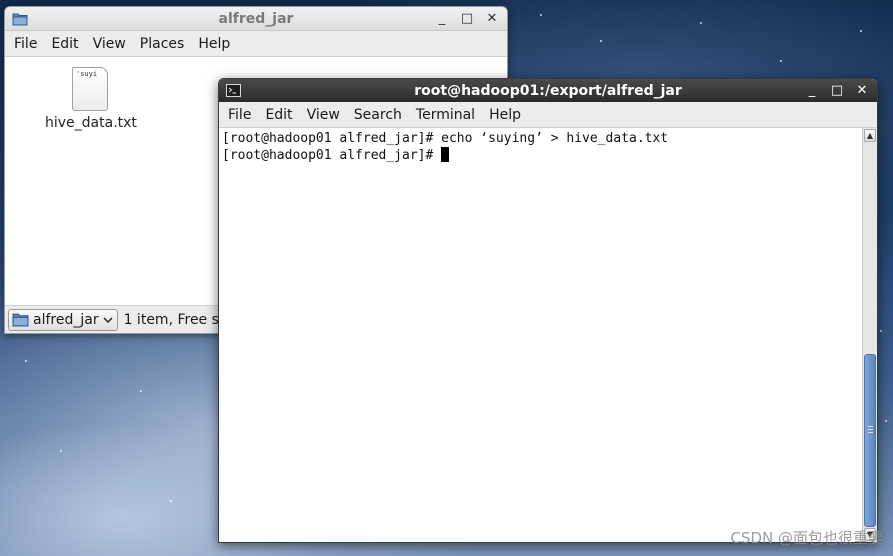 This screenshot has height=556, width=893. I want to click on file-manager-titlebar: alfred_jar _ □ ✕, so click(256, 19).